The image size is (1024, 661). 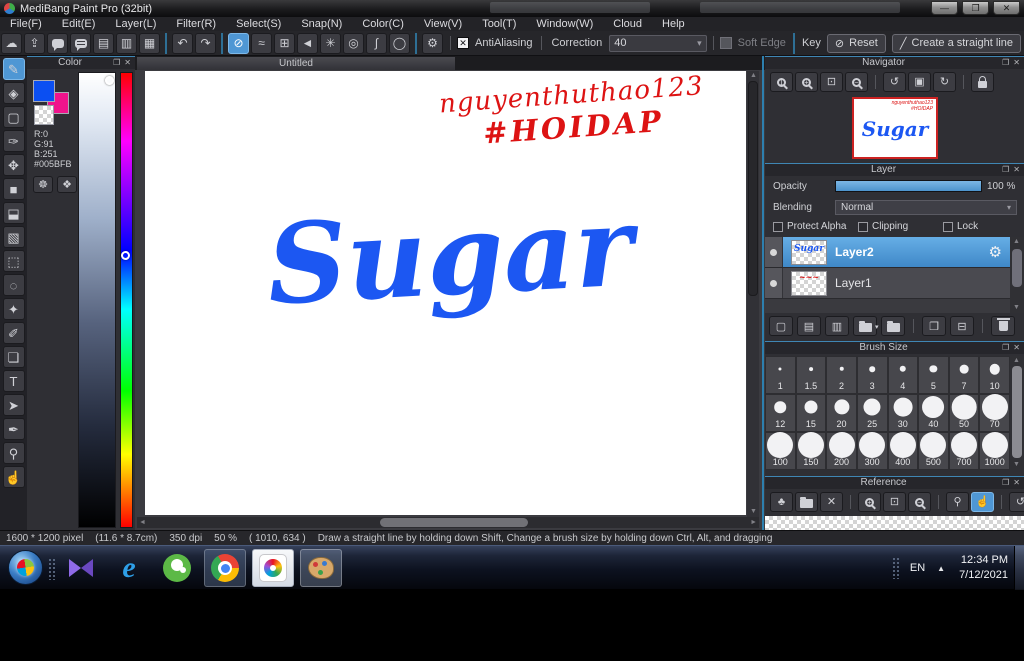 I want to click on menu-select: Select(S), so click(x=258, y=24).